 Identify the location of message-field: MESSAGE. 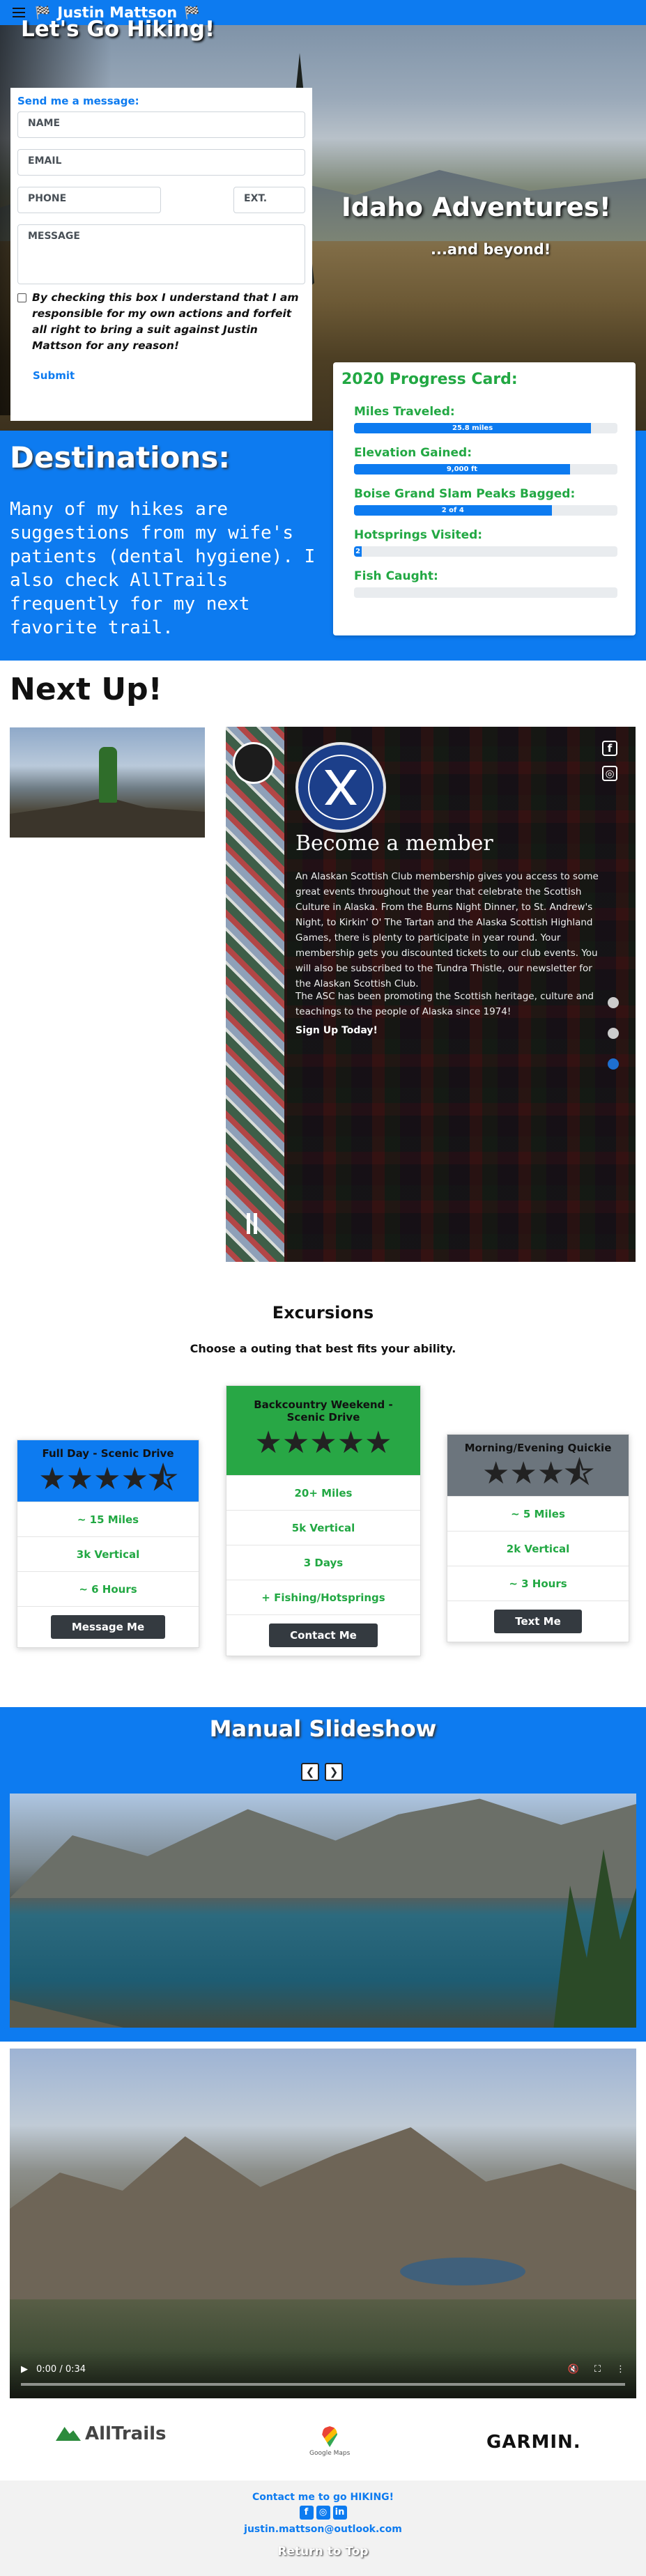
(161, 254).